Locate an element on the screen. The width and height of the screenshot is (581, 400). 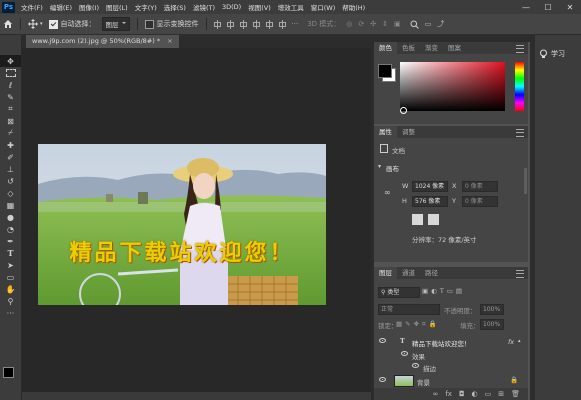
tab-paths: 路径 is located at coordinates (431, 273).